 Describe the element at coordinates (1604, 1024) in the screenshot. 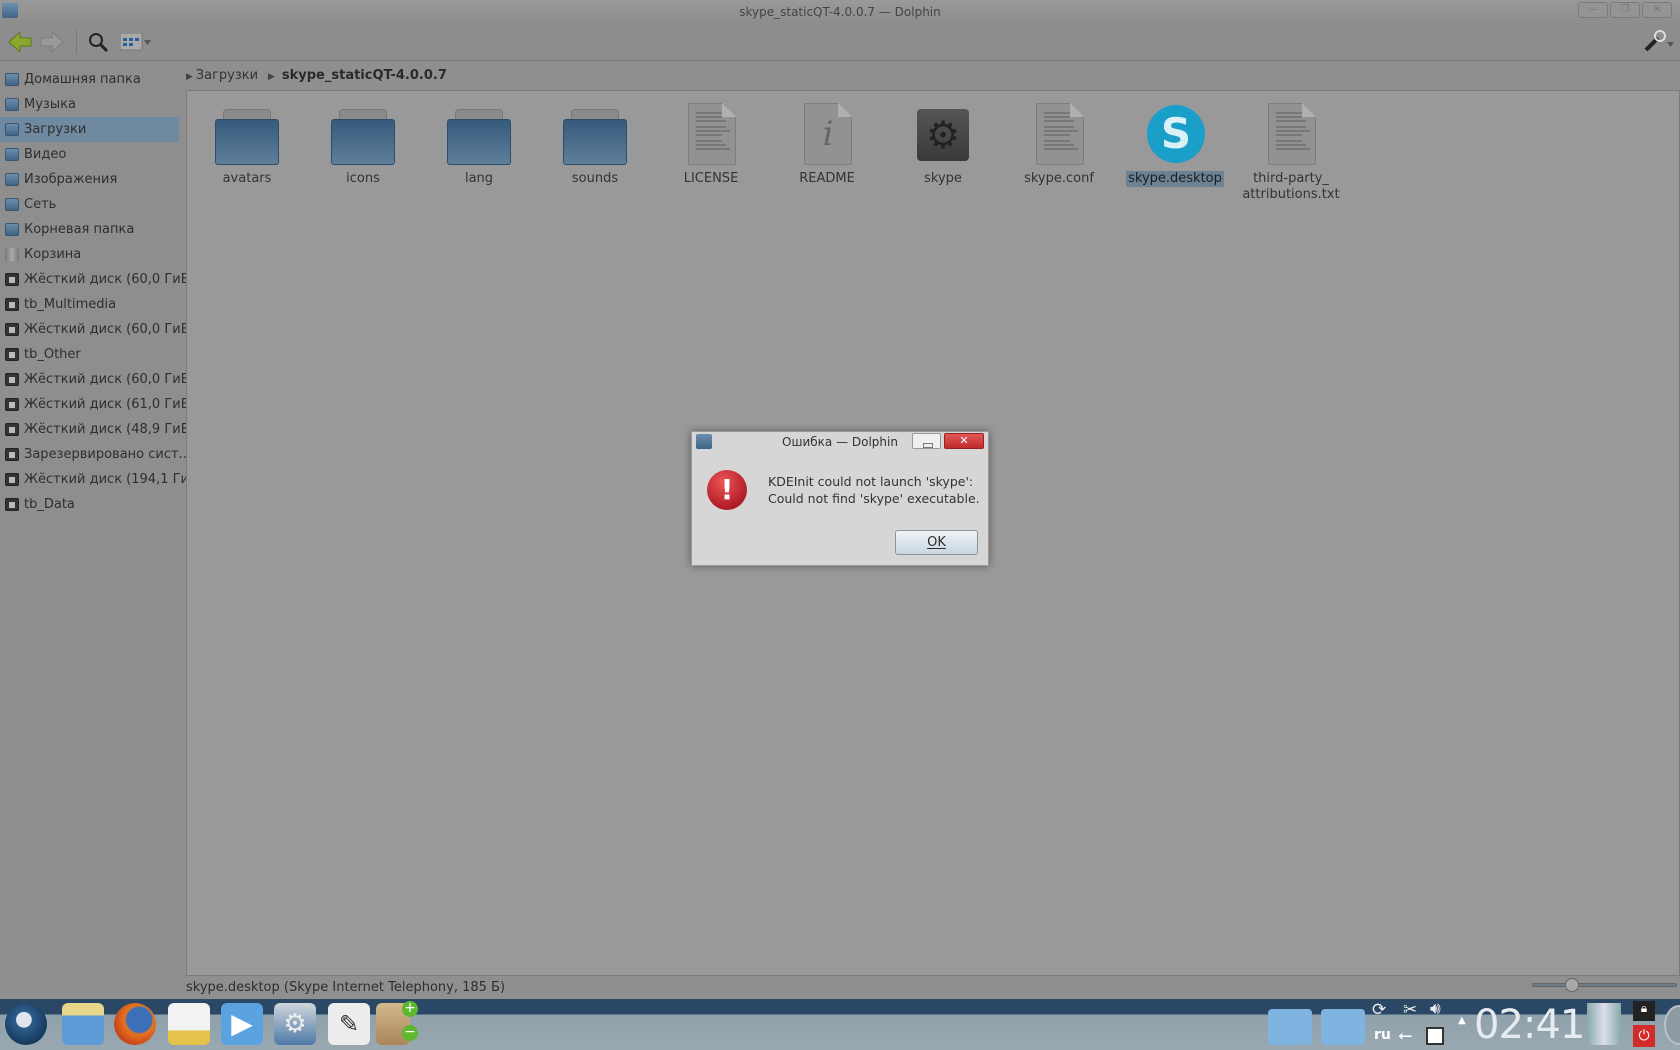

I see `trash-icon` at that location.